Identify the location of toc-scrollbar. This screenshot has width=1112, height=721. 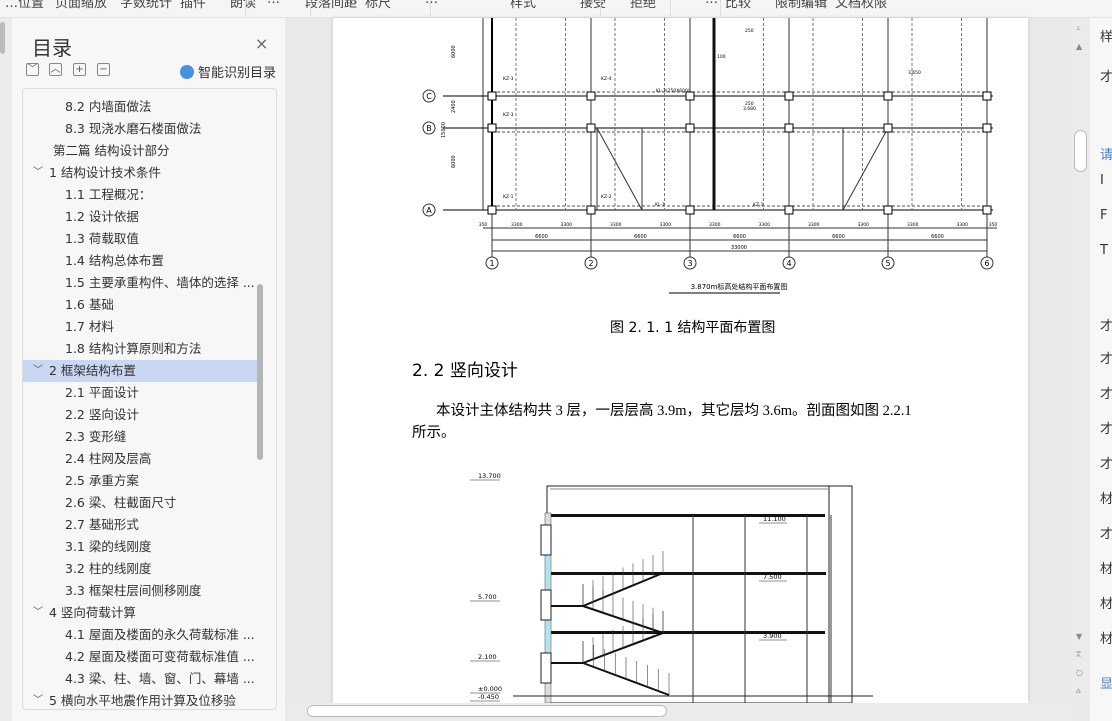
(260, 372).